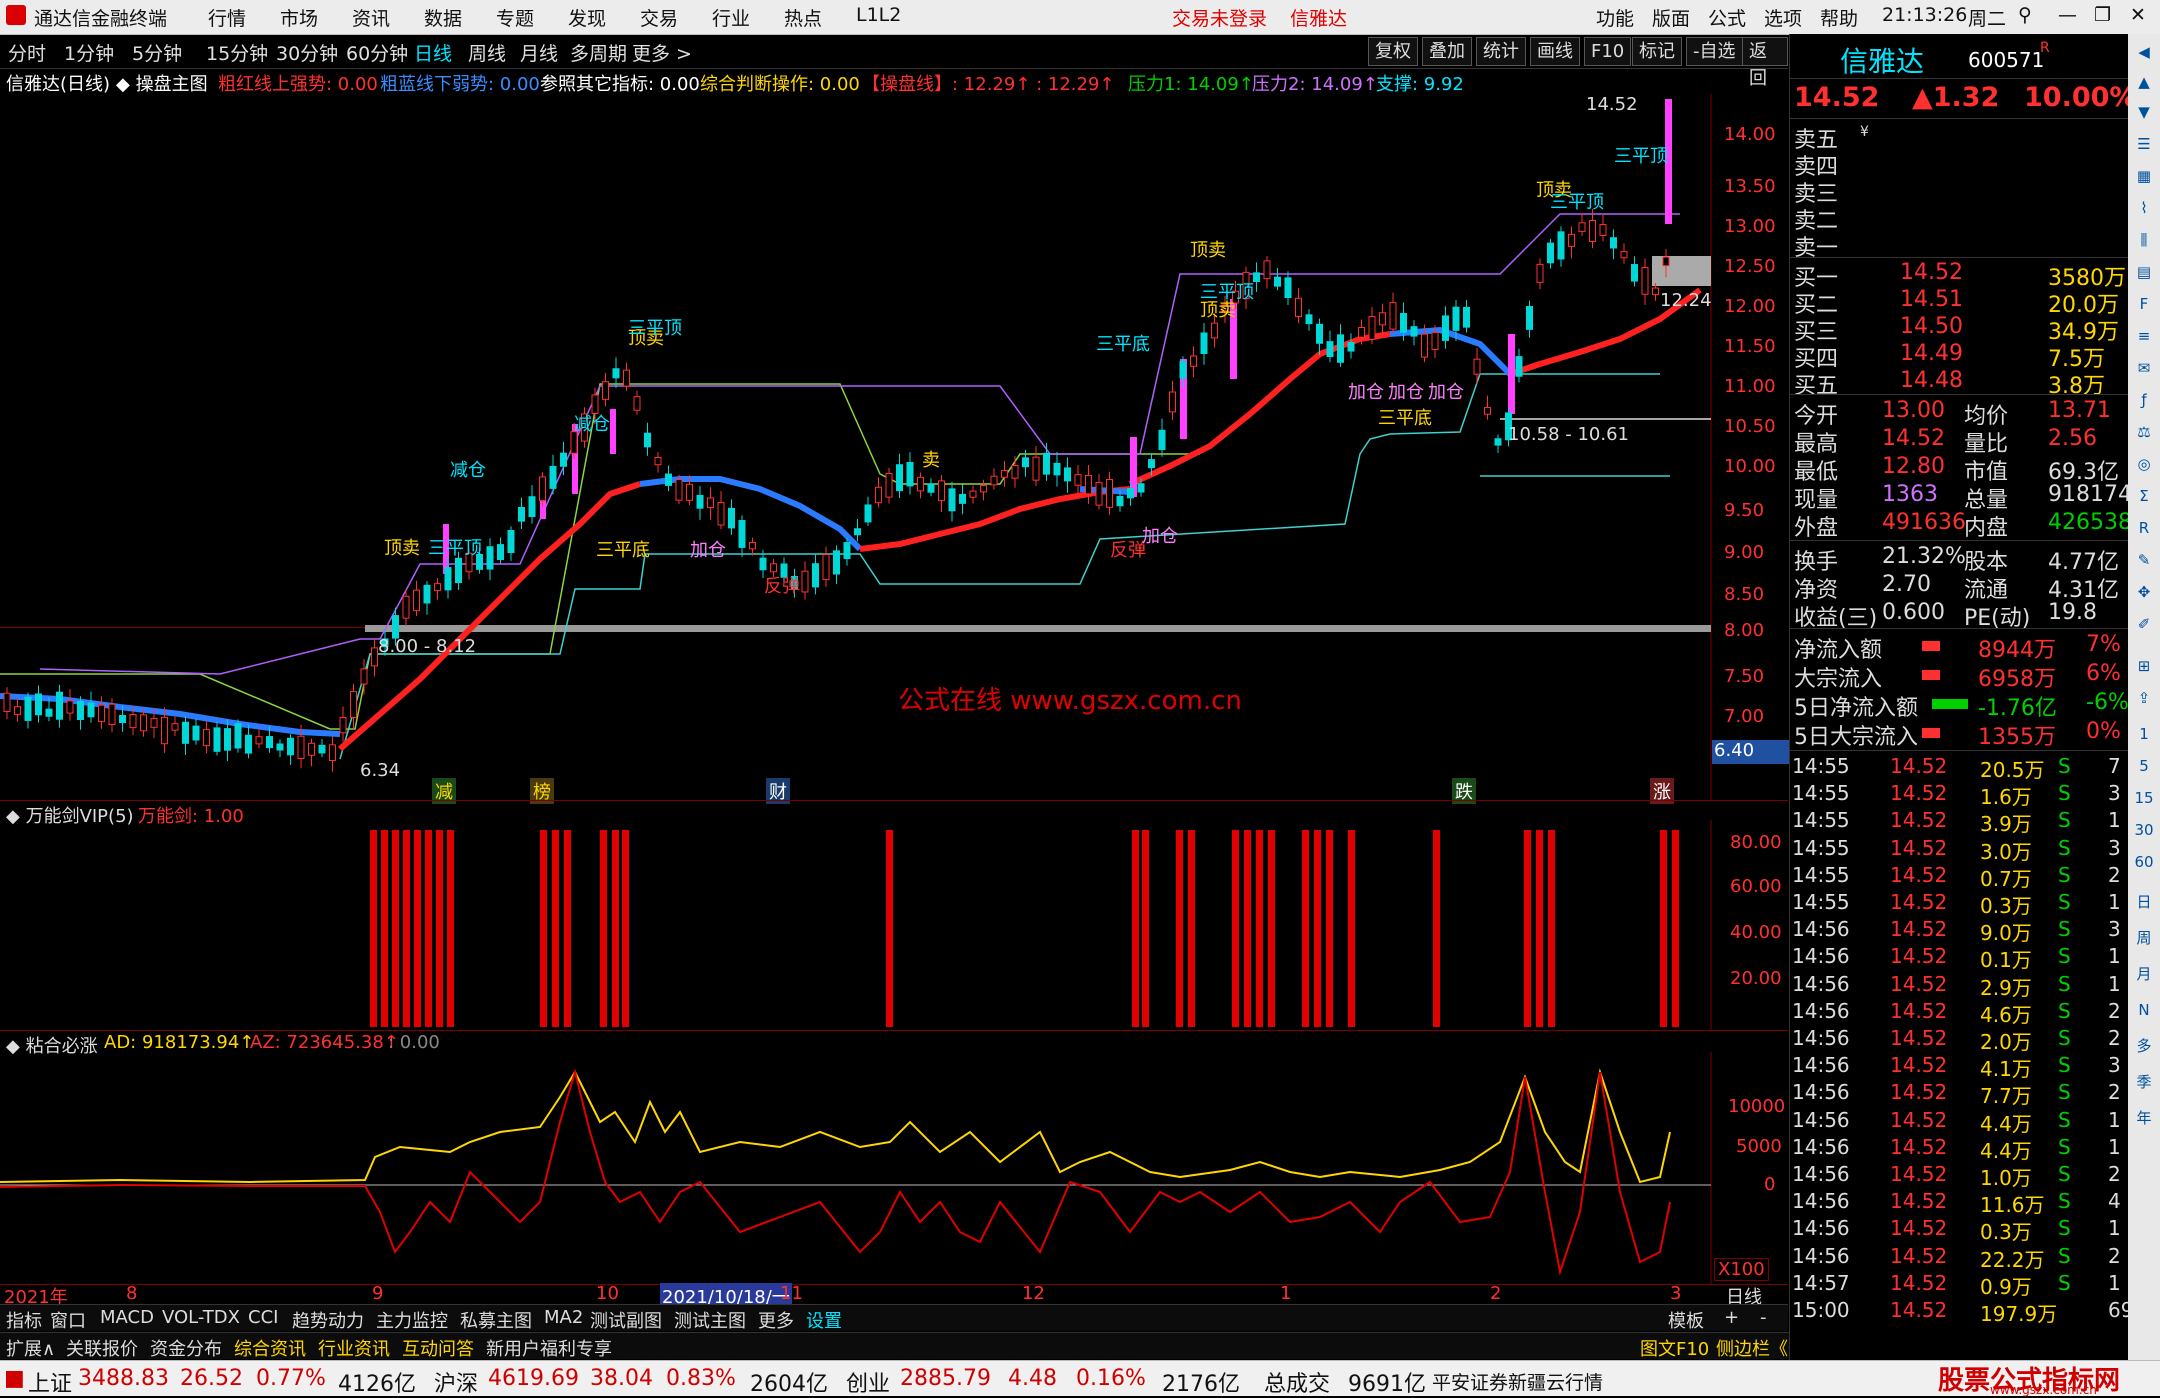 The width and height of the screenshot is (2160, 1398). What do you see at coordinates (1959, 877) in the screenshot?
I see `tick-row: 14:55 14.52 0.7万 S 2` at bounding box center [1959, 877].